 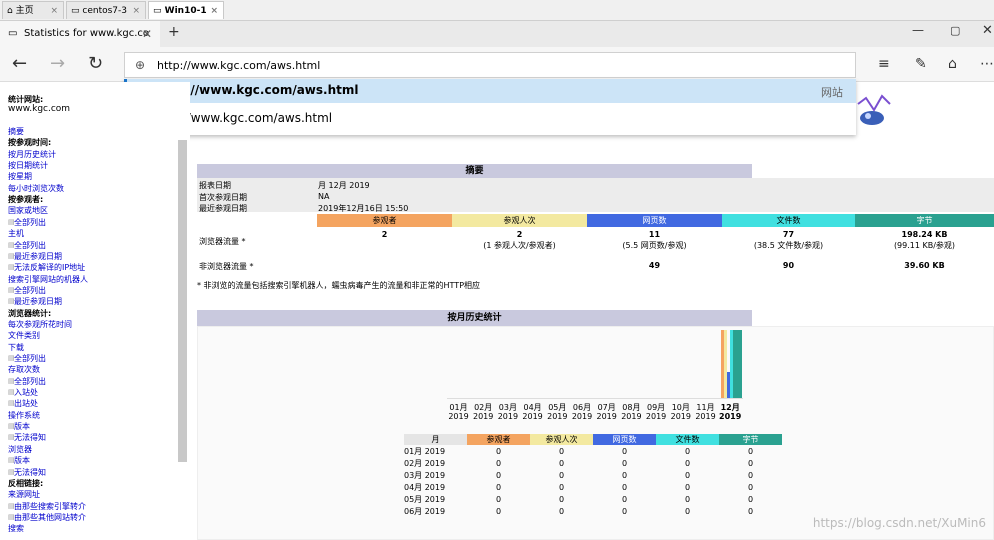 I want to click on menu-subitem: 由那些其他网站转介, so click(x=50, y=517).